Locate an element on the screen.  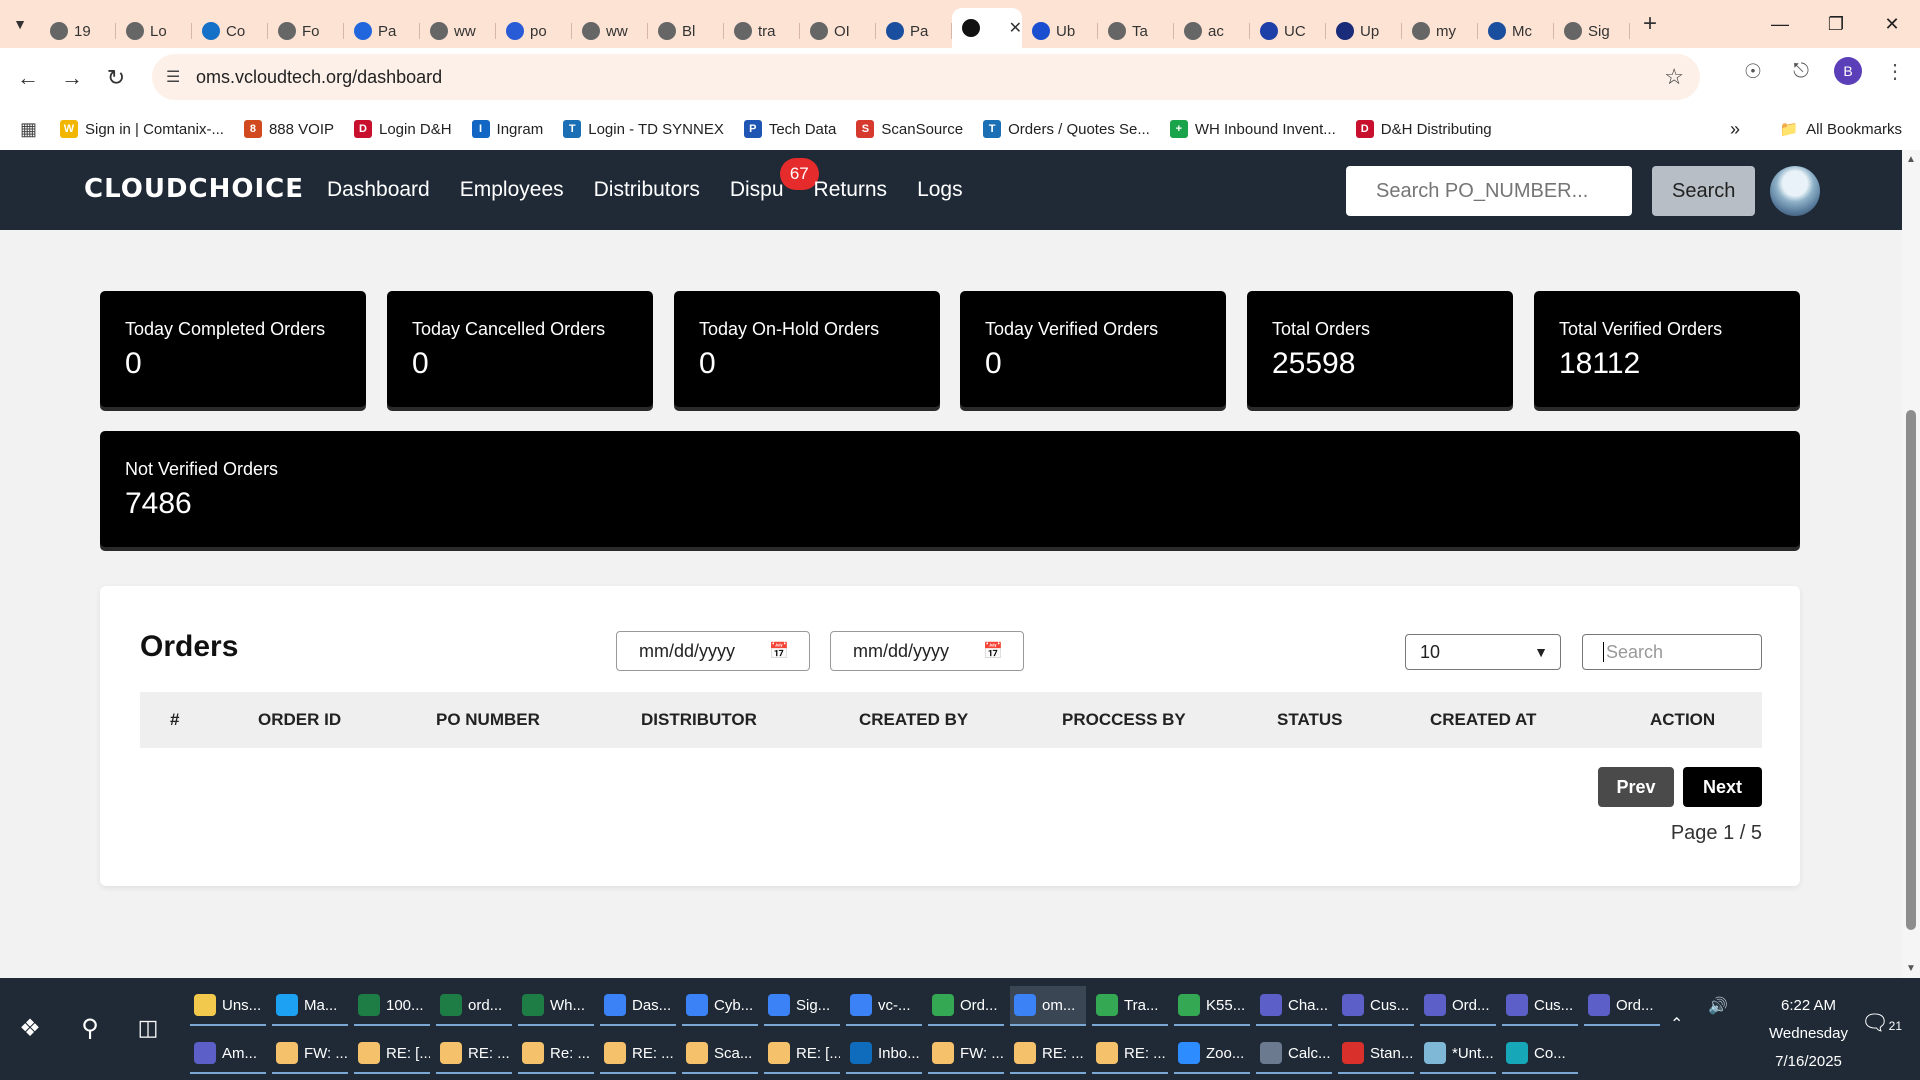
nav-logs: Logs is located at coordinates (940, 190).